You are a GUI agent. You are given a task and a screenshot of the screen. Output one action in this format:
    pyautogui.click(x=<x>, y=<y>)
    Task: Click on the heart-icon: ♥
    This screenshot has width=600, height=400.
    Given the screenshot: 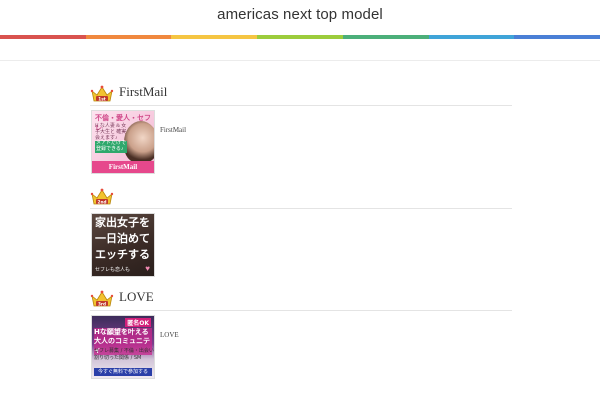 What is the action you would take?
    pyautogui.click(x=147, y=268)
    